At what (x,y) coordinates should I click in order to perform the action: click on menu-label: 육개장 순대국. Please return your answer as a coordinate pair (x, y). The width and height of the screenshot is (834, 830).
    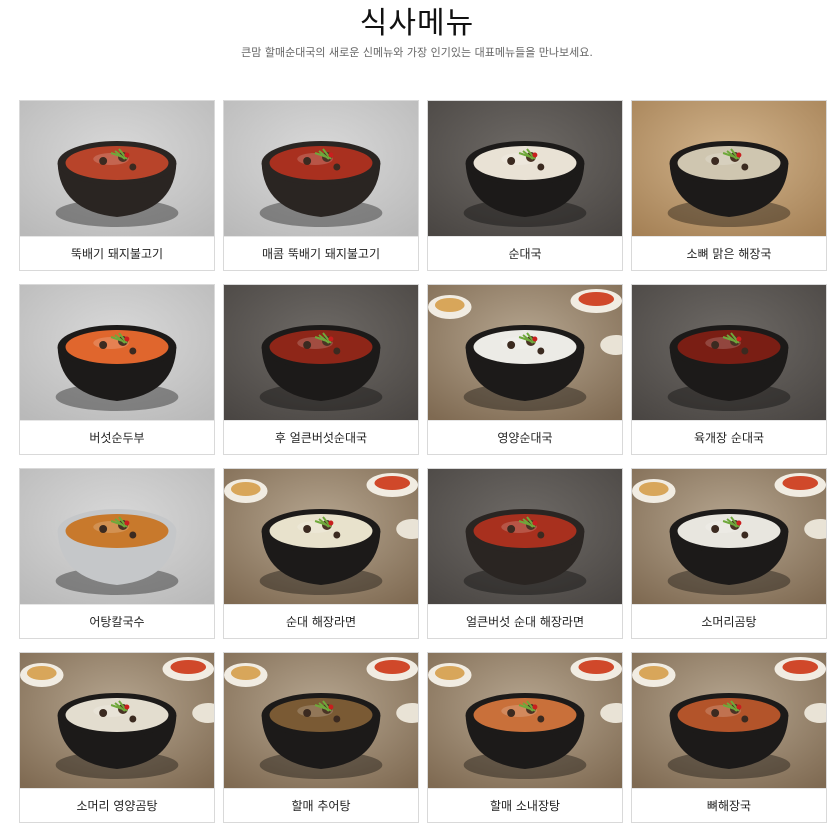
    Looking at the image, I should click on (729, 437).